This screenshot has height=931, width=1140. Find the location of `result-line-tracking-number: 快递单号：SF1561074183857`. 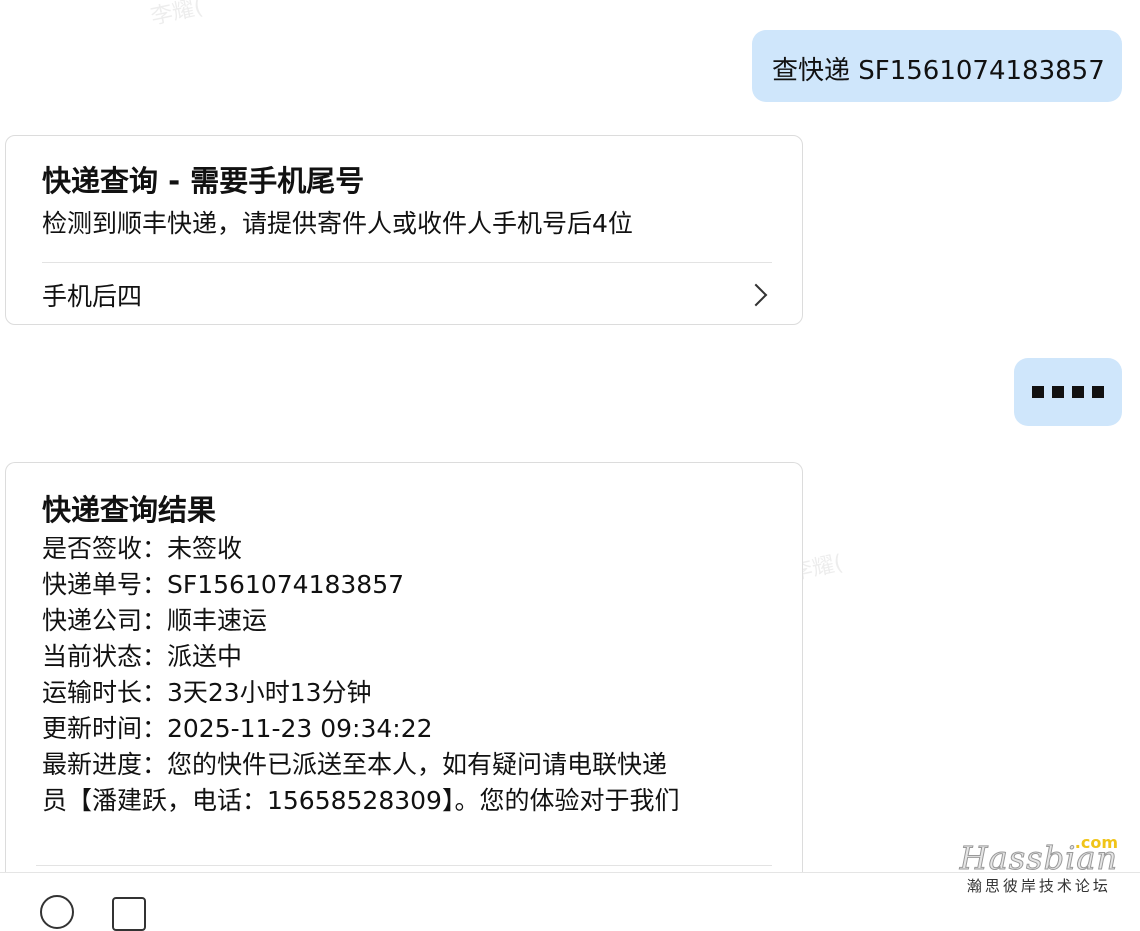

result-line-tracking-number: 快递单号：SF1561074183857 is located at coordinates (223, 584).